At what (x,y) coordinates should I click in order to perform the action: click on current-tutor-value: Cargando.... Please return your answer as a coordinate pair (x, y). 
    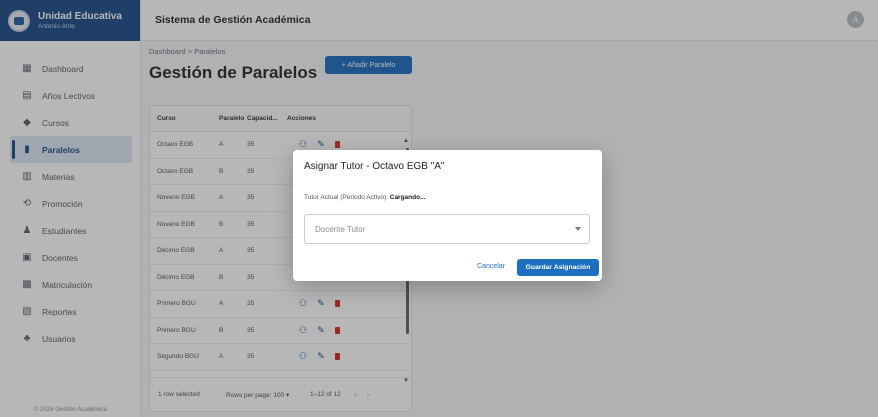
    Looking at the image, I should click on (407, 197).